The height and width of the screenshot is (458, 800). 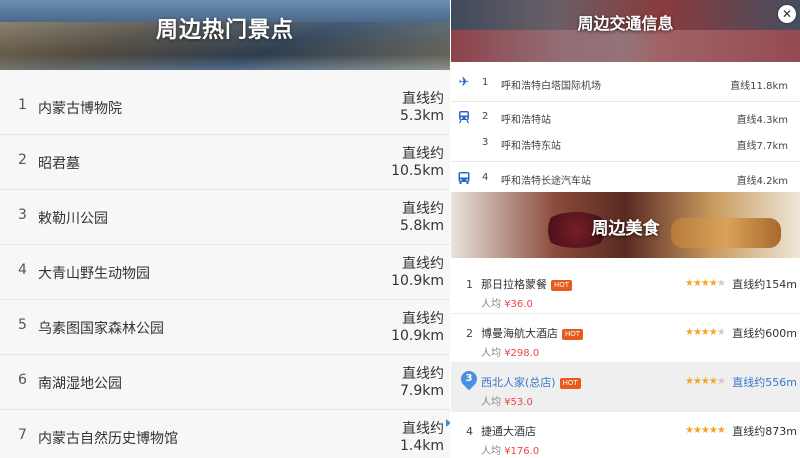 What do you see at coordinates (518, 402) in the screenshot?
I see `price-value: ¥53.0` at bounding box center [518, 402].